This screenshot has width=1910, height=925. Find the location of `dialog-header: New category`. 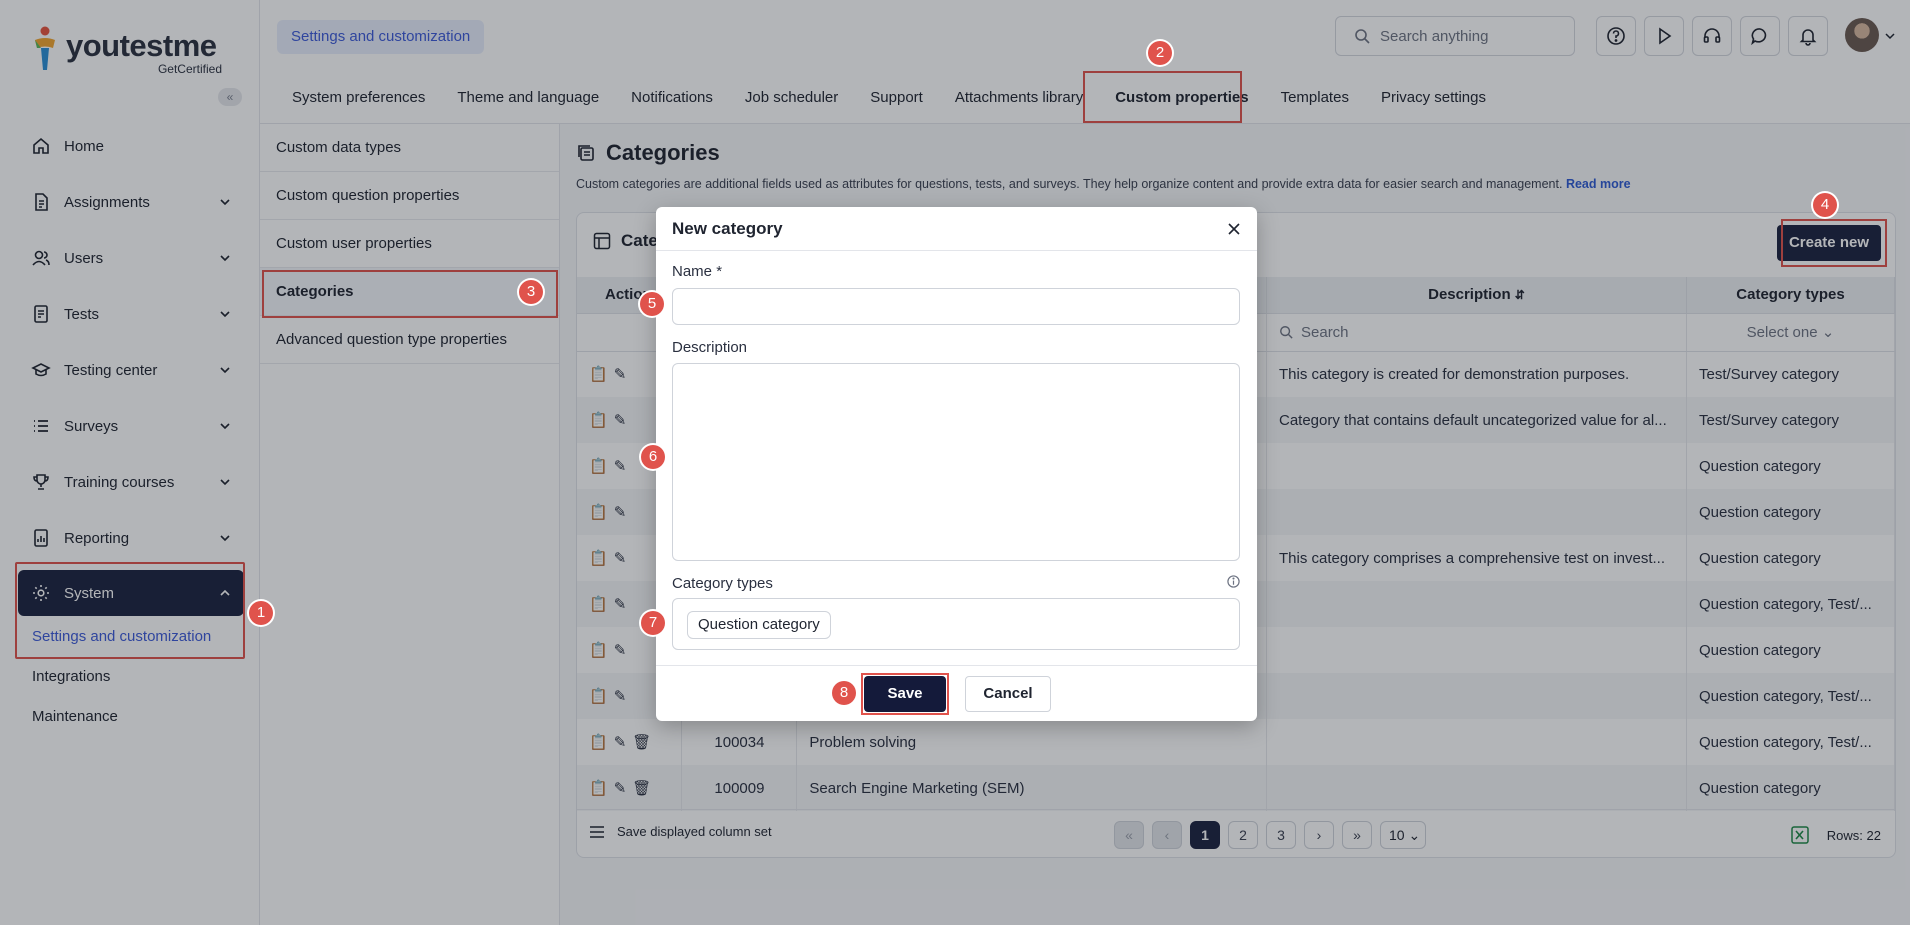

dialog-header: New category is located at coordinates (956, 229).